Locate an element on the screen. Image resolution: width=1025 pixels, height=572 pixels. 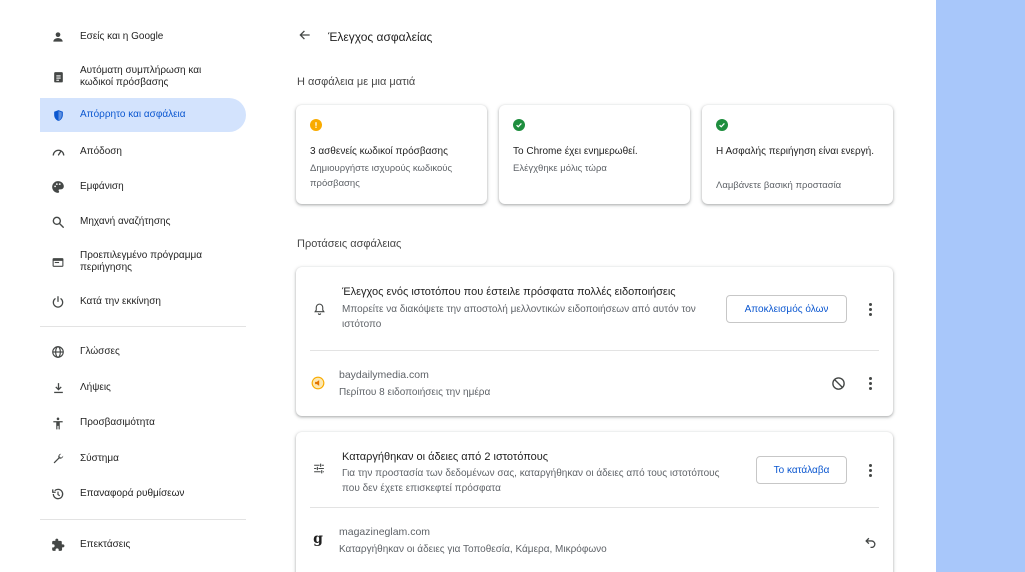
history-icon is located at coordinates (58, 494).